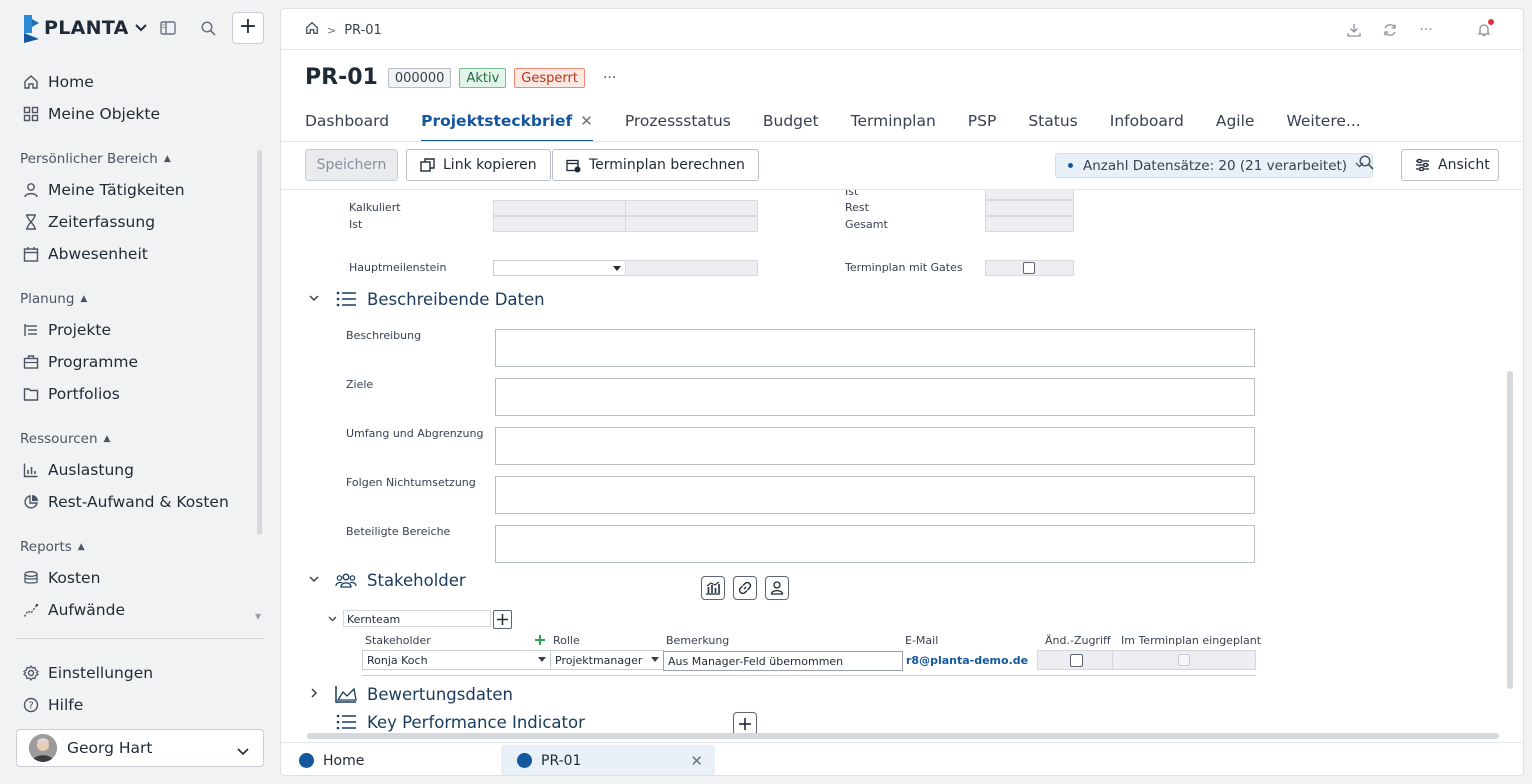 The width and height of the screenshot is (1532, 784). What do you see at coordinates (1147, 127) in the screenshot?
I see `tab-infoboard: Infoboard` at bounding box center [1147, 127].